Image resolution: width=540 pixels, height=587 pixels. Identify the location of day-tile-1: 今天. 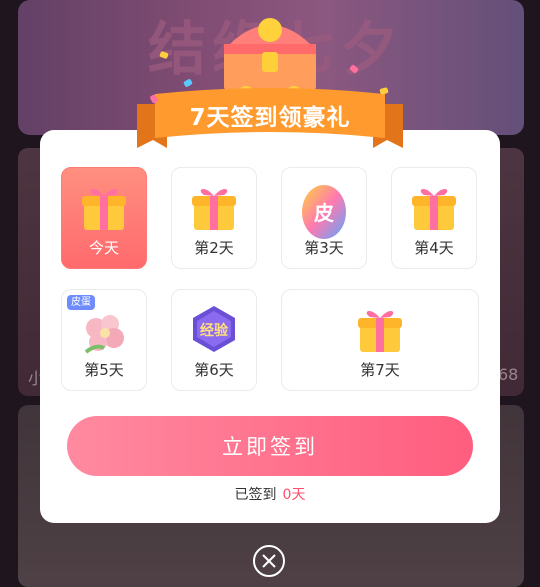
(104, 218).